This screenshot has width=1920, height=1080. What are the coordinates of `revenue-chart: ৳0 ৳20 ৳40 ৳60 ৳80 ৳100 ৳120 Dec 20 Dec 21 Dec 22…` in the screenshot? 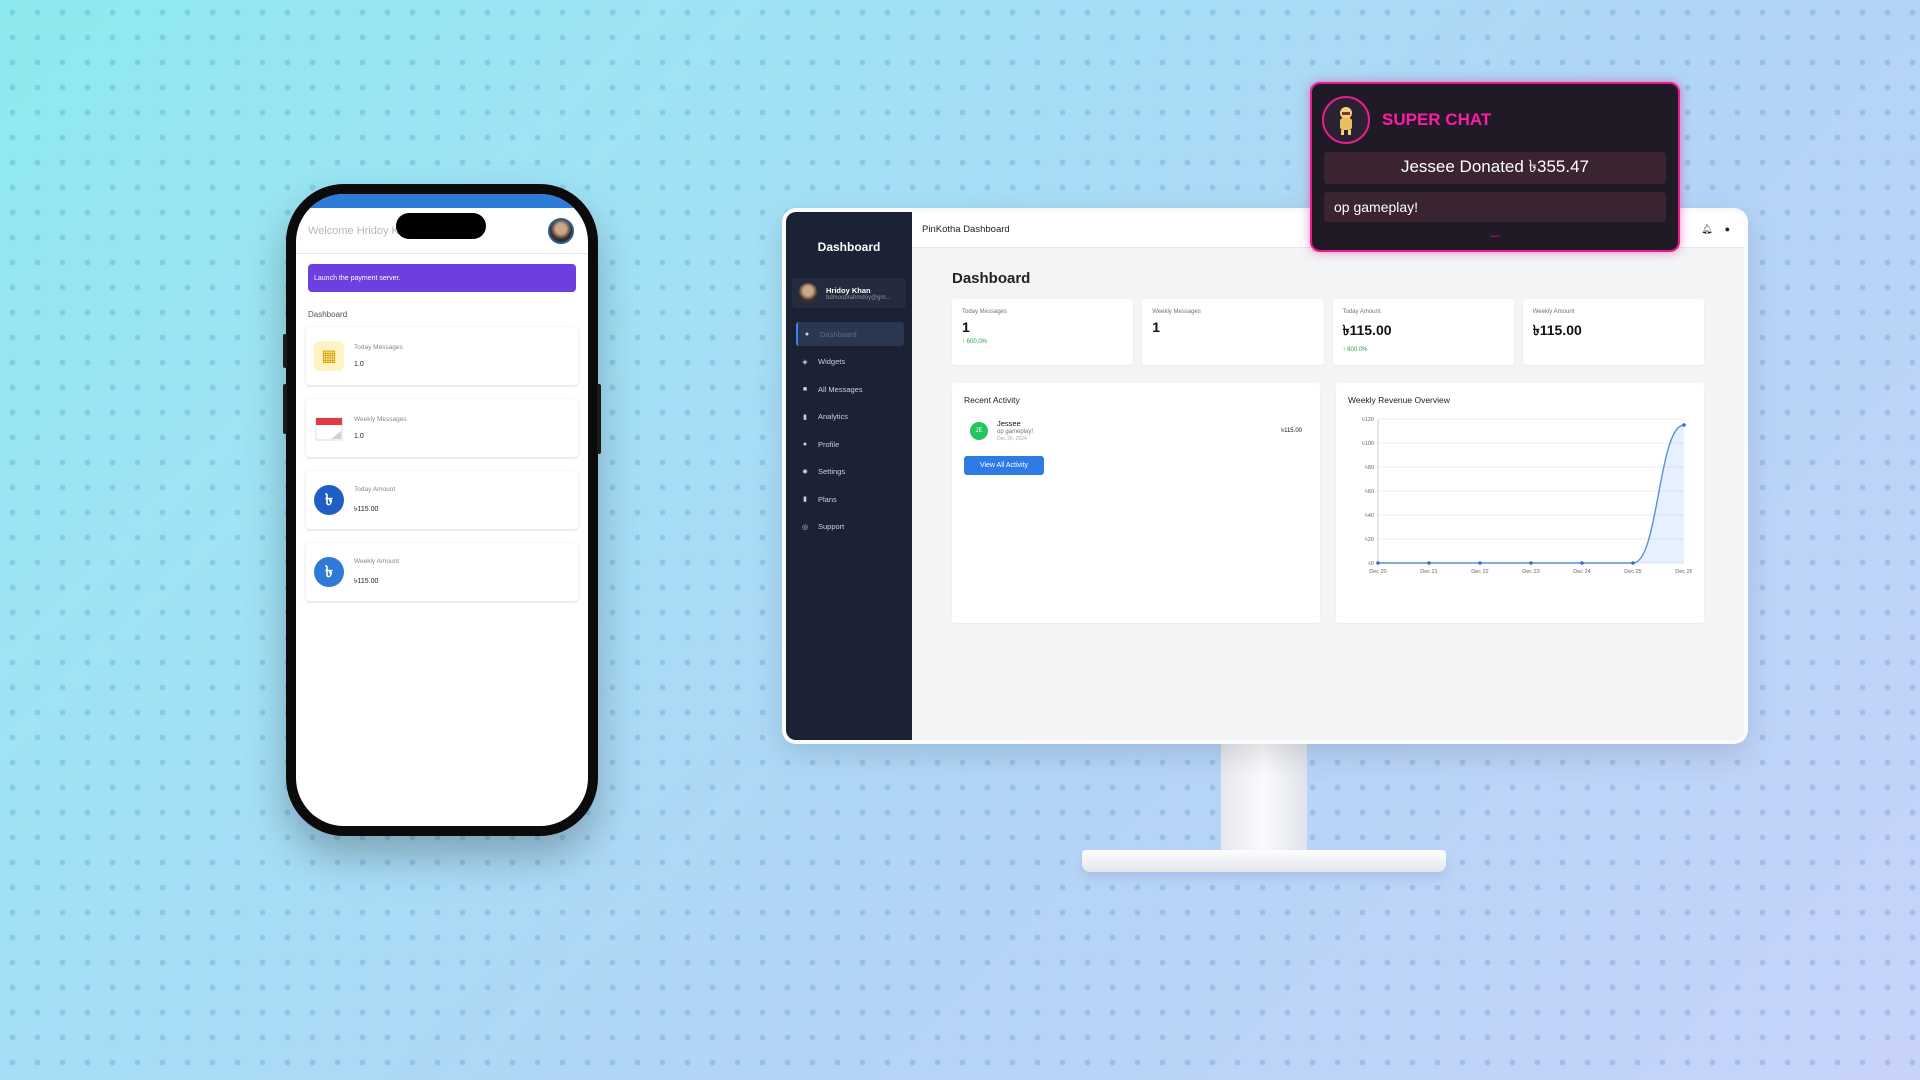 It's located at (1527, 495).